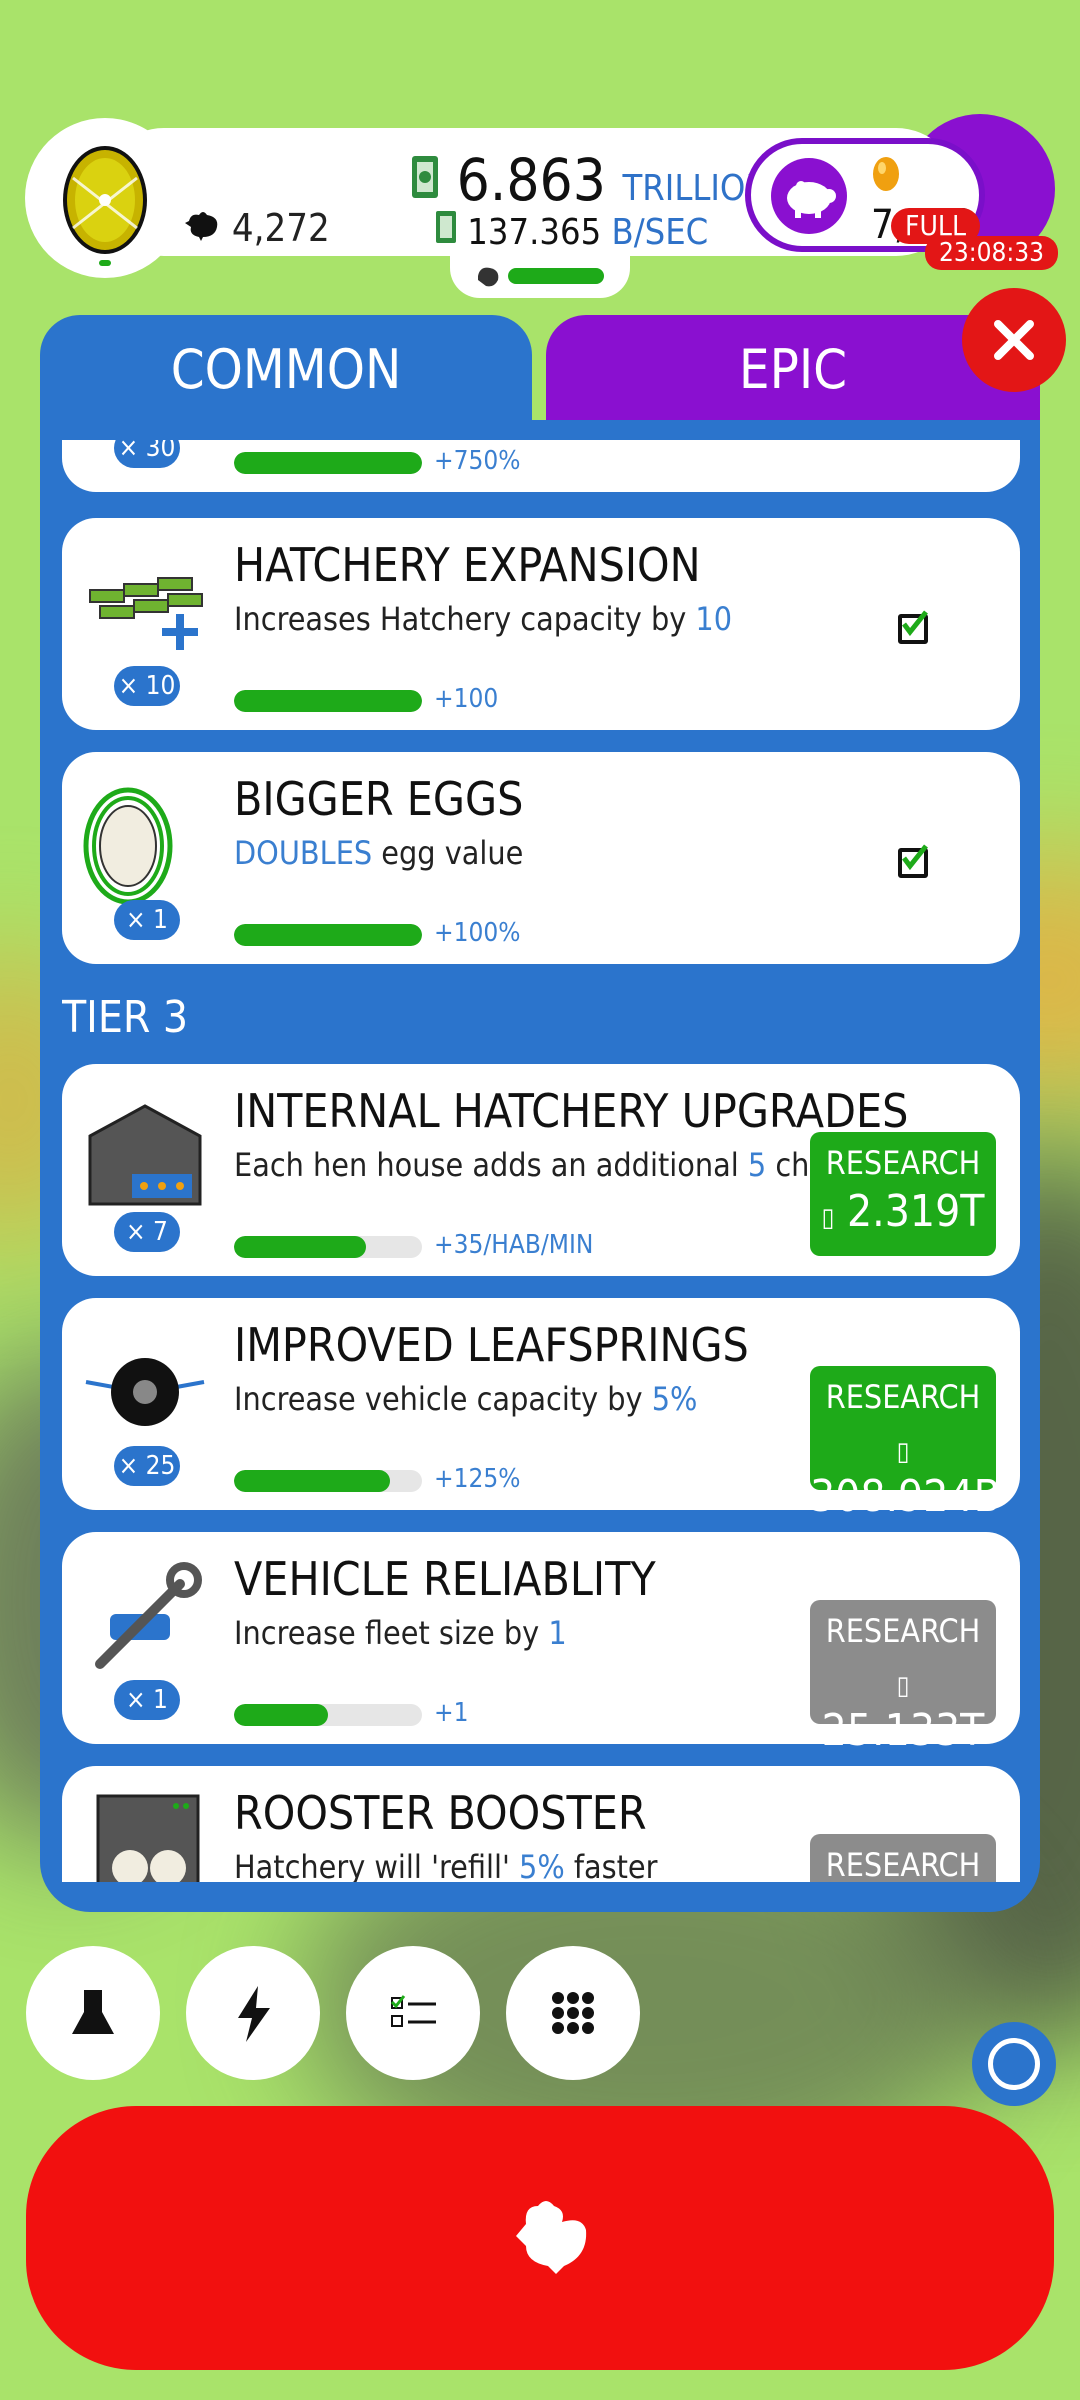 The height and width of the screenshot is (2400, 1080). Describe the element at coordinates (903, 1211) in the screenshot. I see `research-price: ▯ 2.319T` at that location.